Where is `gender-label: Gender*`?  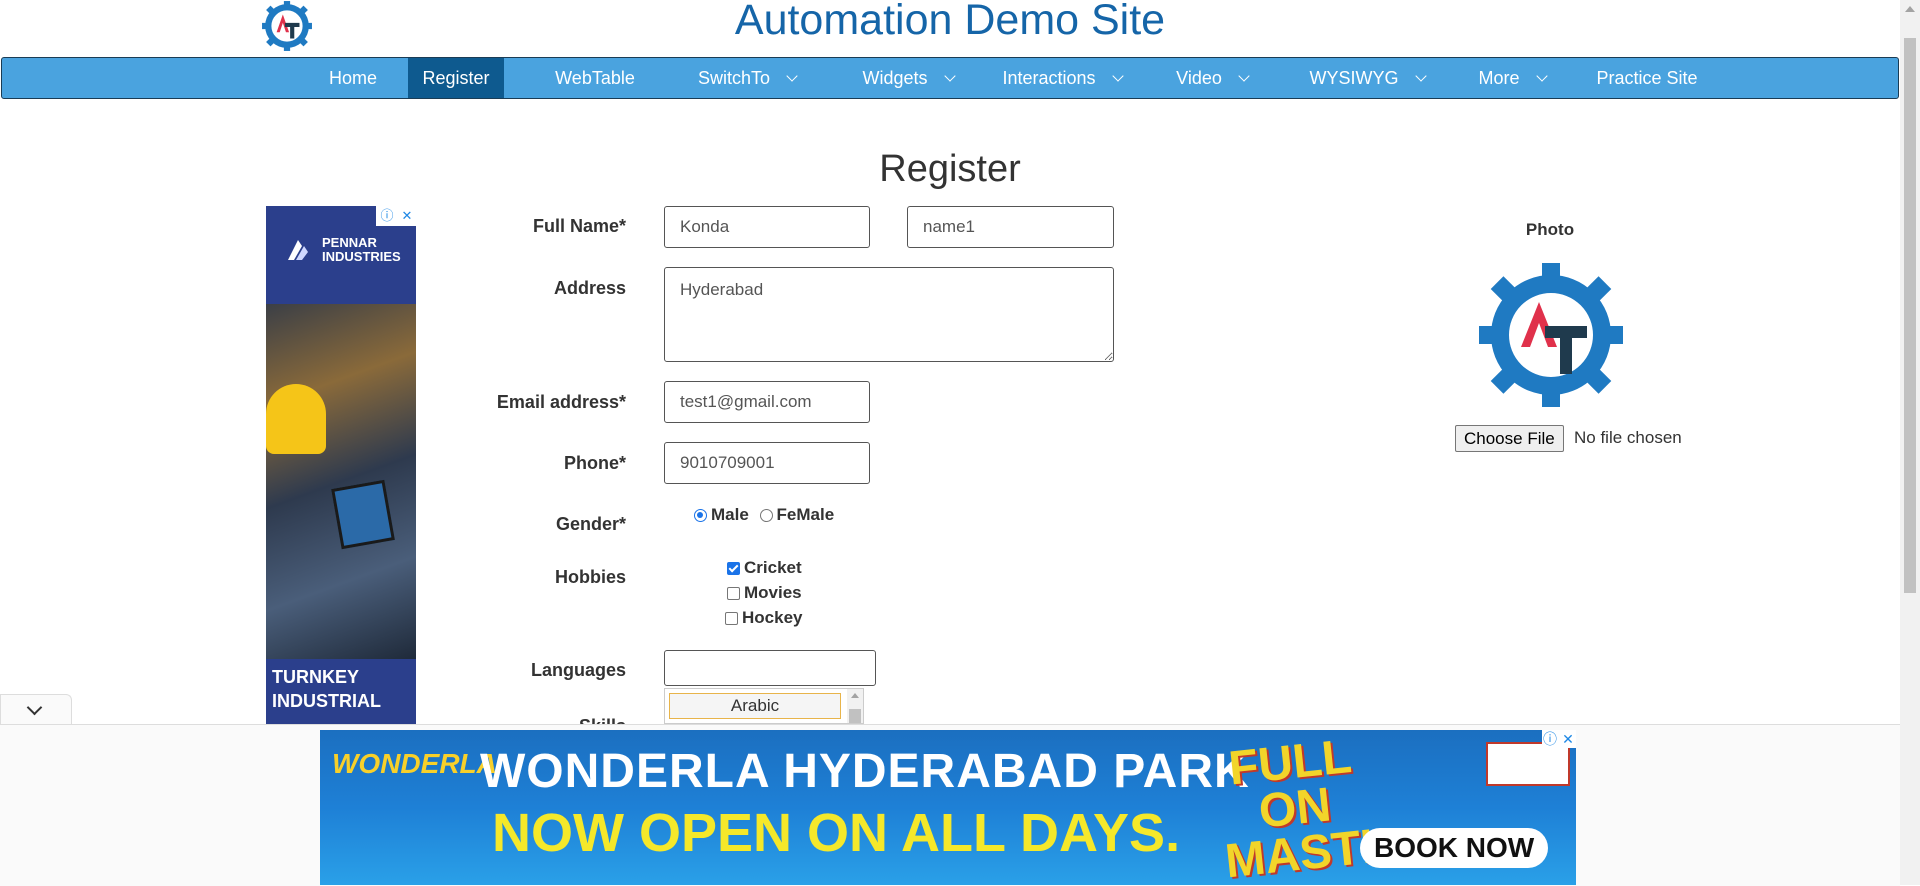 gender-label: Gender* is located at coordinates (590, 524).